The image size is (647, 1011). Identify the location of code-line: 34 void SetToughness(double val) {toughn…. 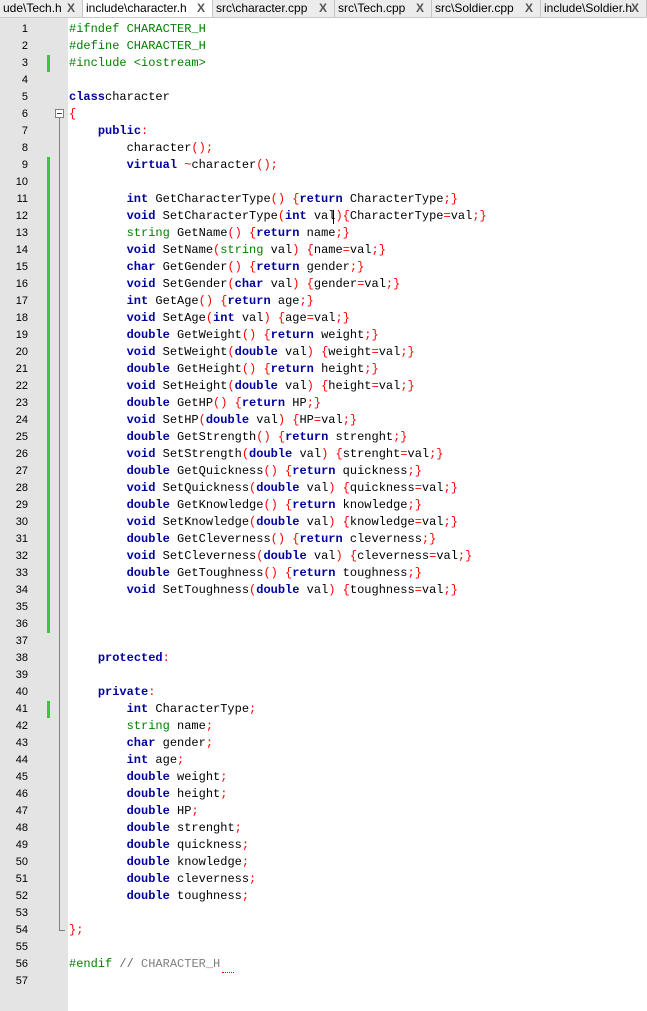
(323, 590).